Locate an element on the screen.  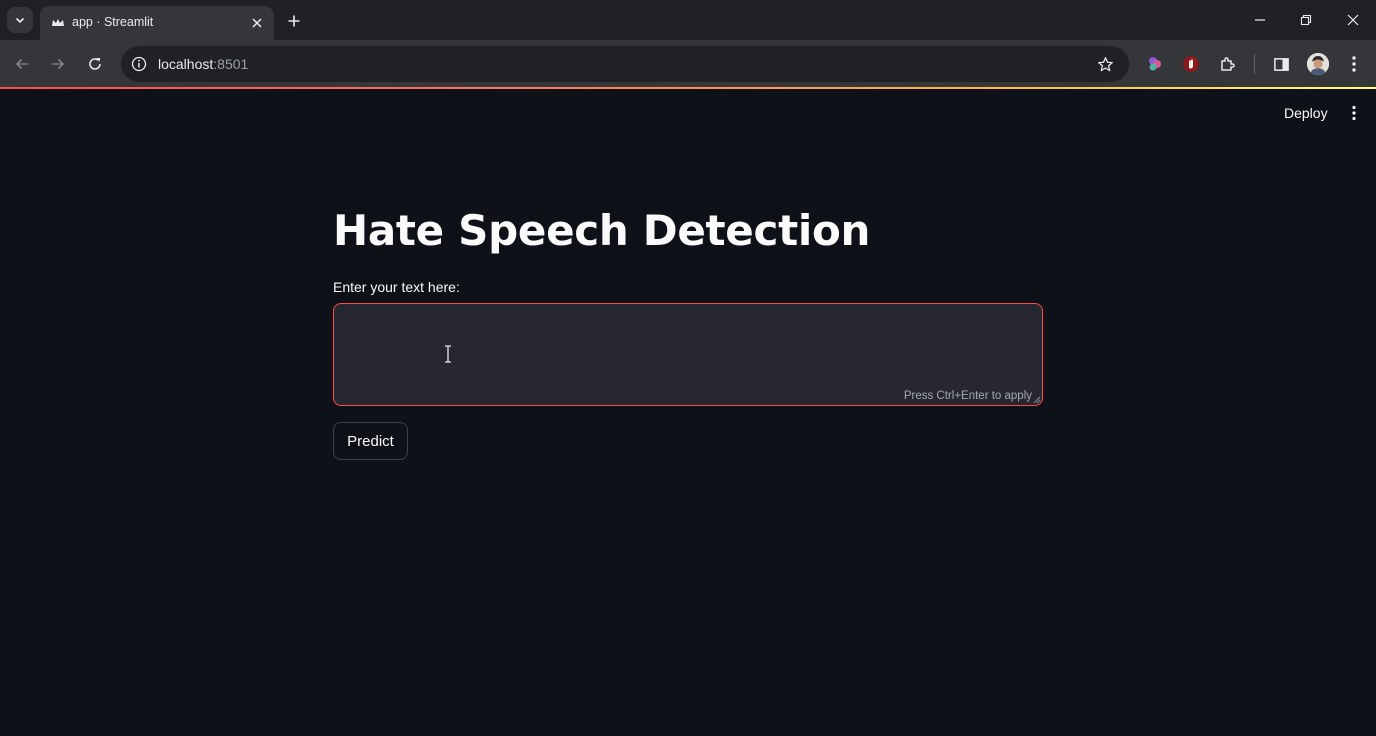
side-panel-icon is located at coordinates (1281, 64).